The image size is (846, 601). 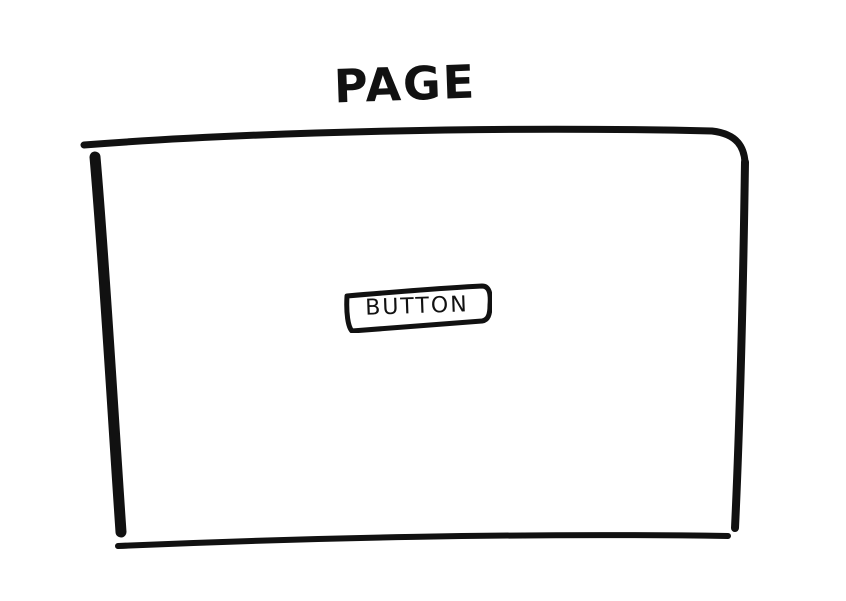 I want to click on page-frame-right-edge, so click(x=740, y=345).